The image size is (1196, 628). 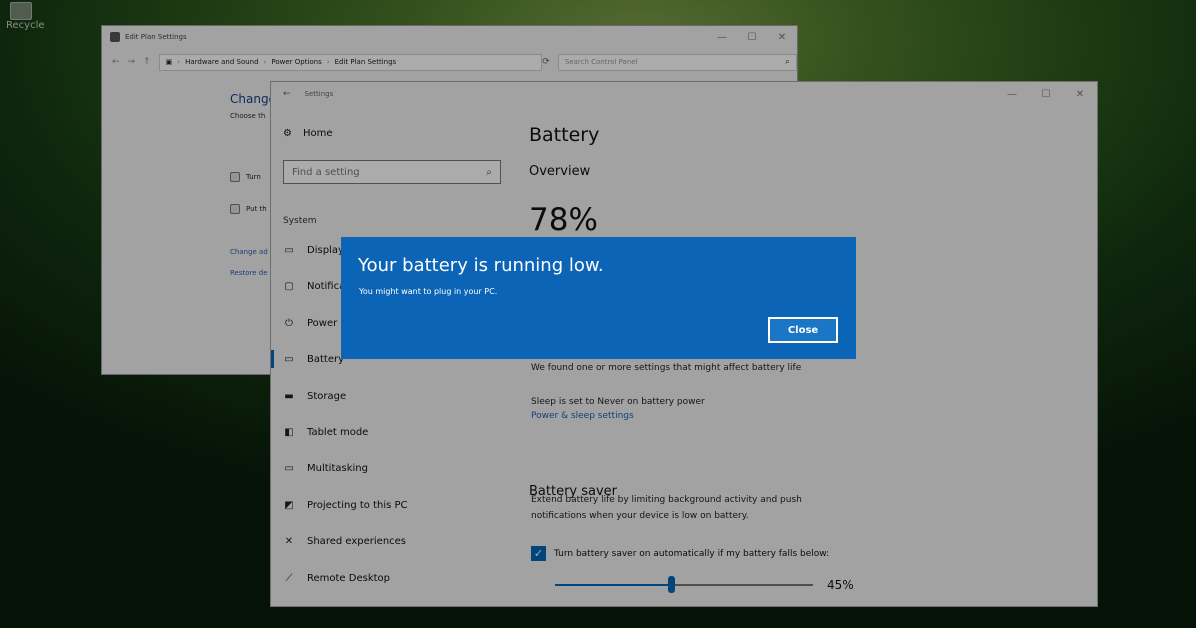 What do you see at coordinates (248, 116) in the screenshot?
I see `page-subheading: Choose th` at bounding box center [248, 116].